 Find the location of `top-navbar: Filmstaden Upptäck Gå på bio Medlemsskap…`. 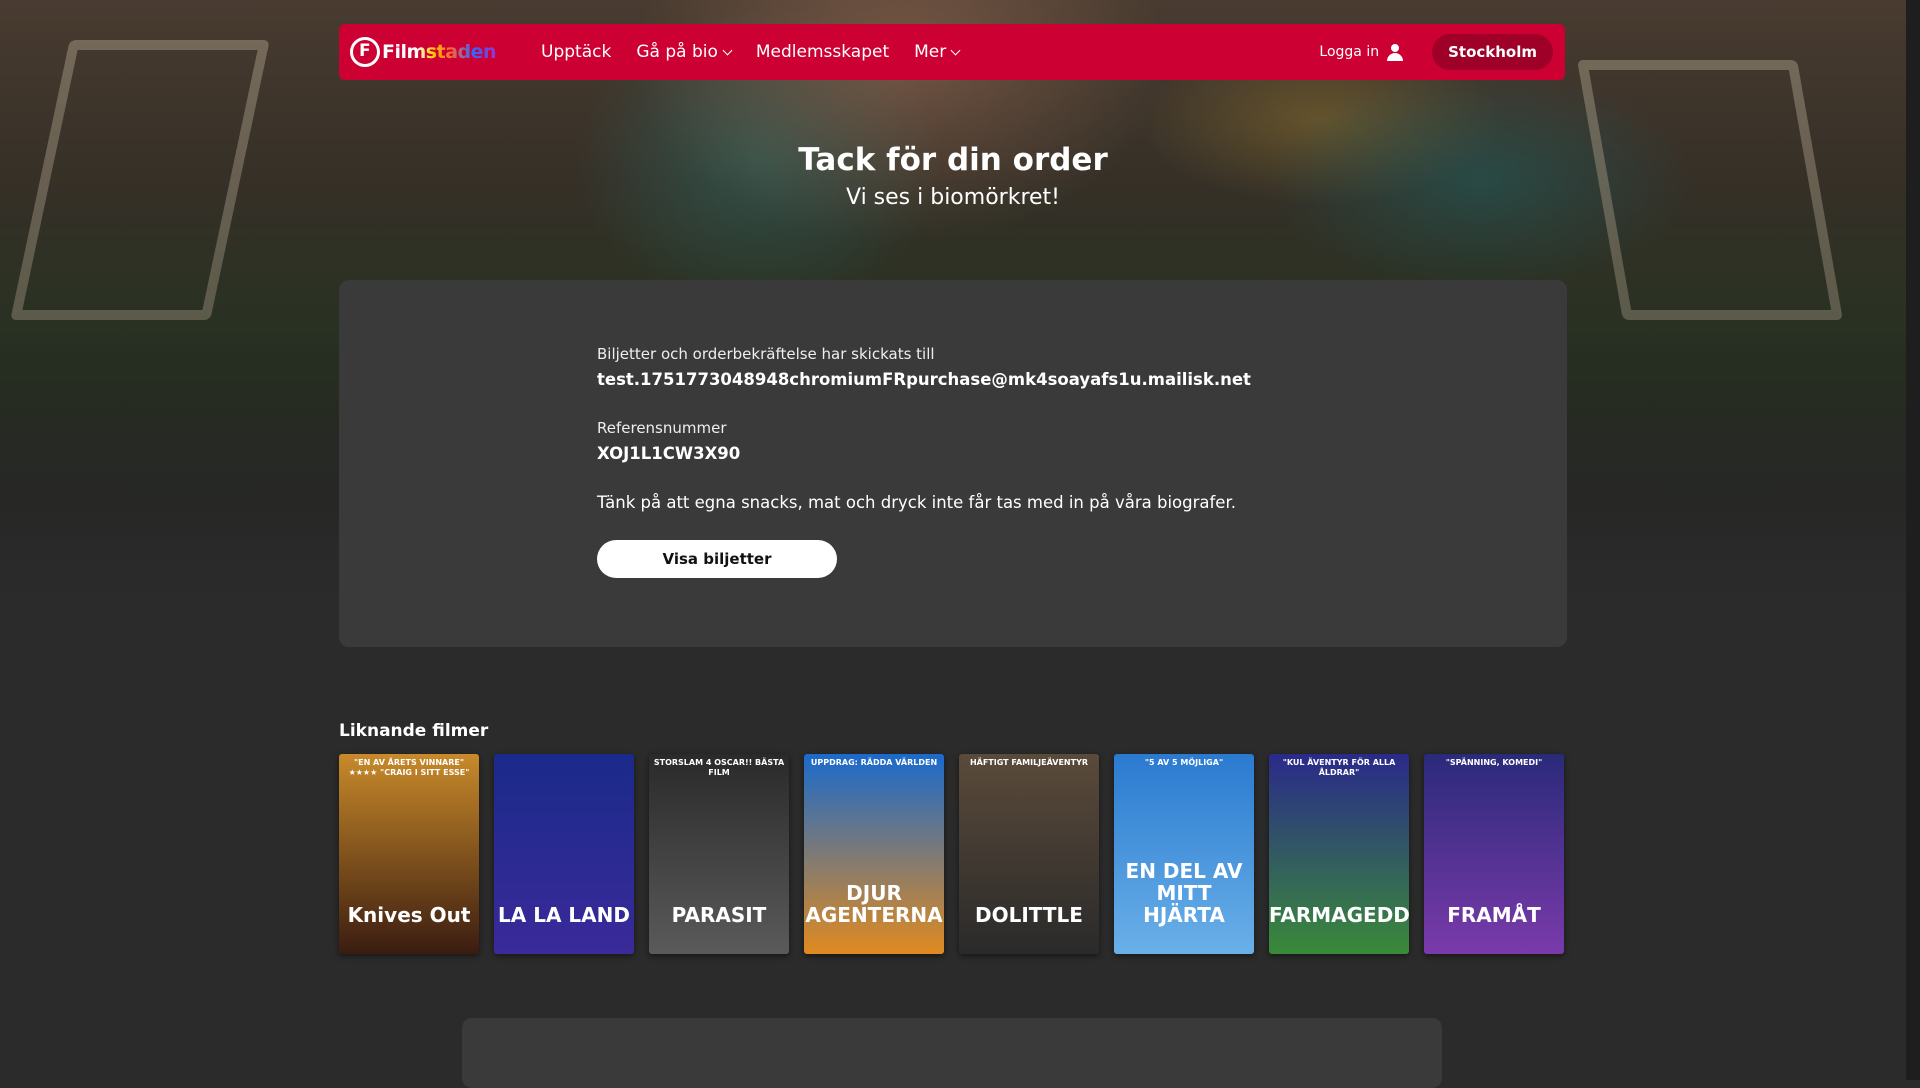

top-navbar: Filmstaden Upptäck Gå på bio Medlemsskap… is located at coordinates (952, 52).